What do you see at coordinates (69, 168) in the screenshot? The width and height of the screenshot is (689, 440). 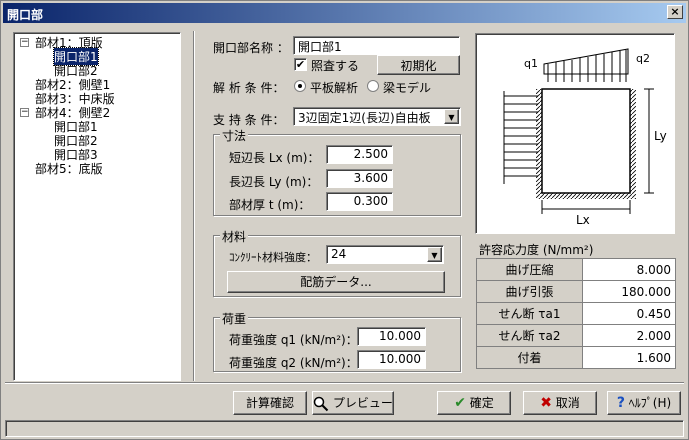 I see `tree-item-member5: 部材5：底版` at bounding box center [69, 168].